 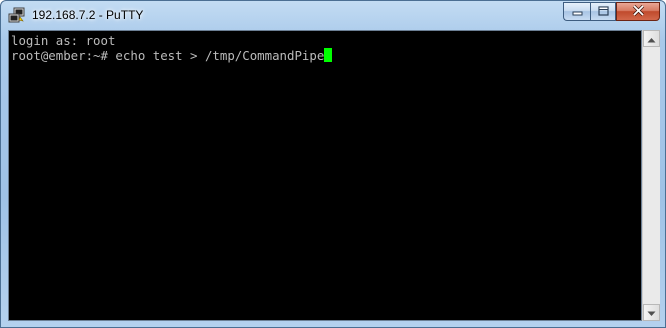 I want to click on terminal-line: login as: root, so click(x=63, y=40).